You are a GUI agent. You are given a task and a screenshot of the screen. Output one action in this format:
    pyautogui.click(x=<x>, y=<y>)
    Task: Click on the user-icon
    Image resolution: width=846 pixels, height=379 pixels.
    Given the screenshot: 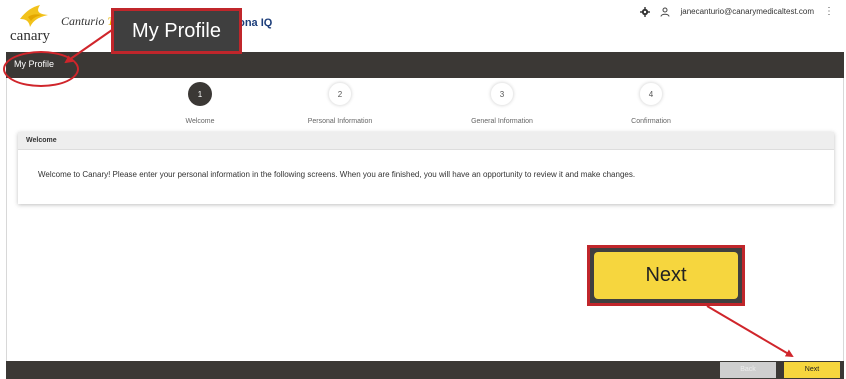 What is the action you would take?
    pyautogui.click(x=665, y=12)
    